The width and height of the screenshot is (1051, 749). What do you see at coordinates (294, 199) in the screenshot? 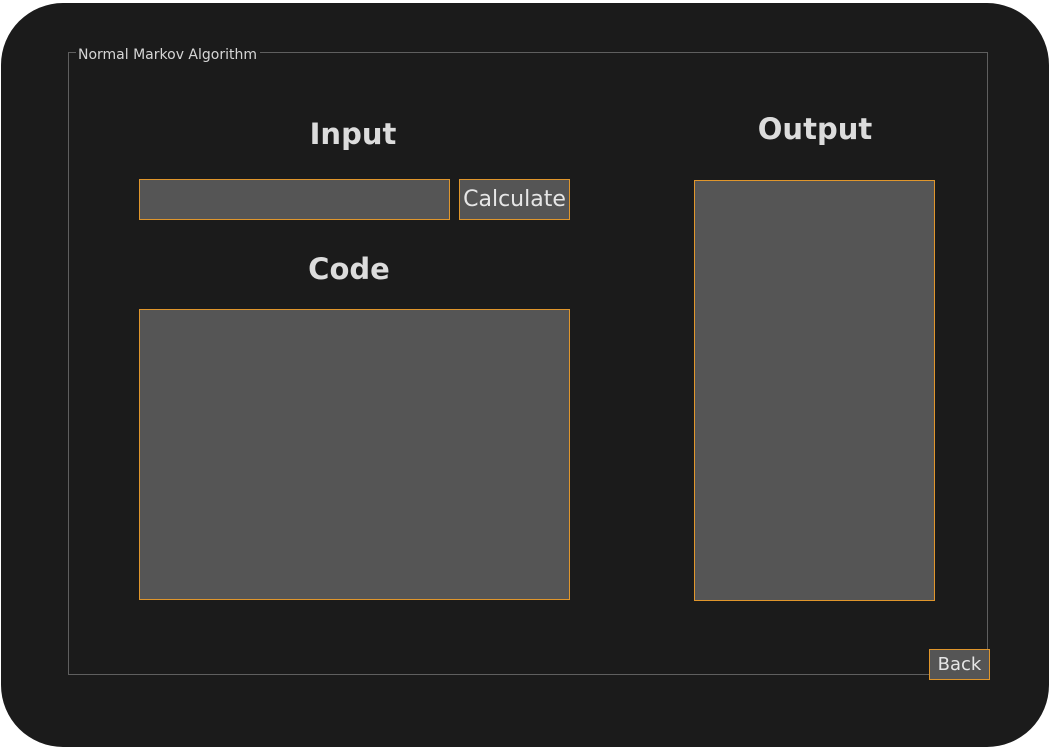
I see `input-field` at bounding box center [294, 199].